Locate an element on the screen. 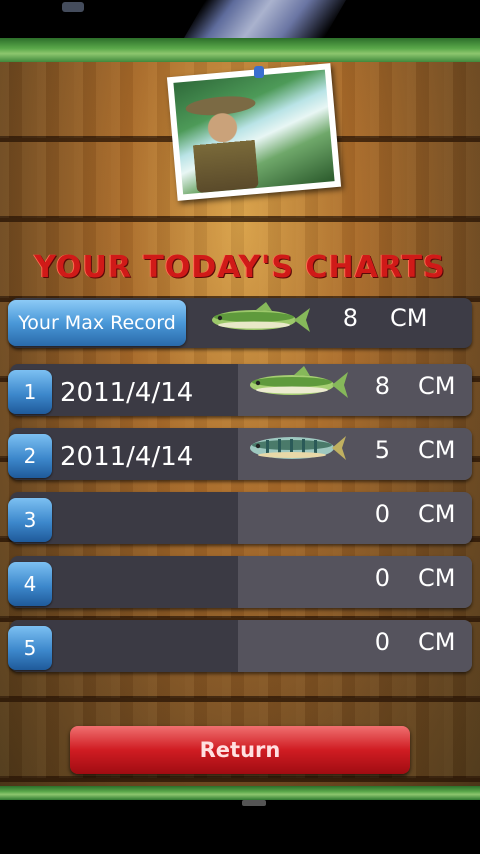  chart-row-3: 3 0 CM is located at coordinates (240, 518).